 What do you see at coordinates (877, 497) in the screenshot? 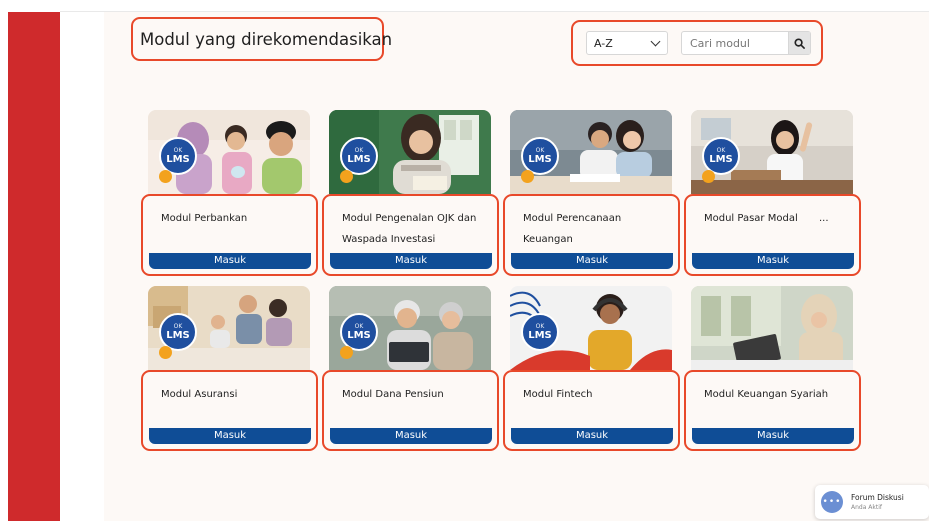
I see `forum-title: Forum Diskusi` at bounding box center [877, 497].